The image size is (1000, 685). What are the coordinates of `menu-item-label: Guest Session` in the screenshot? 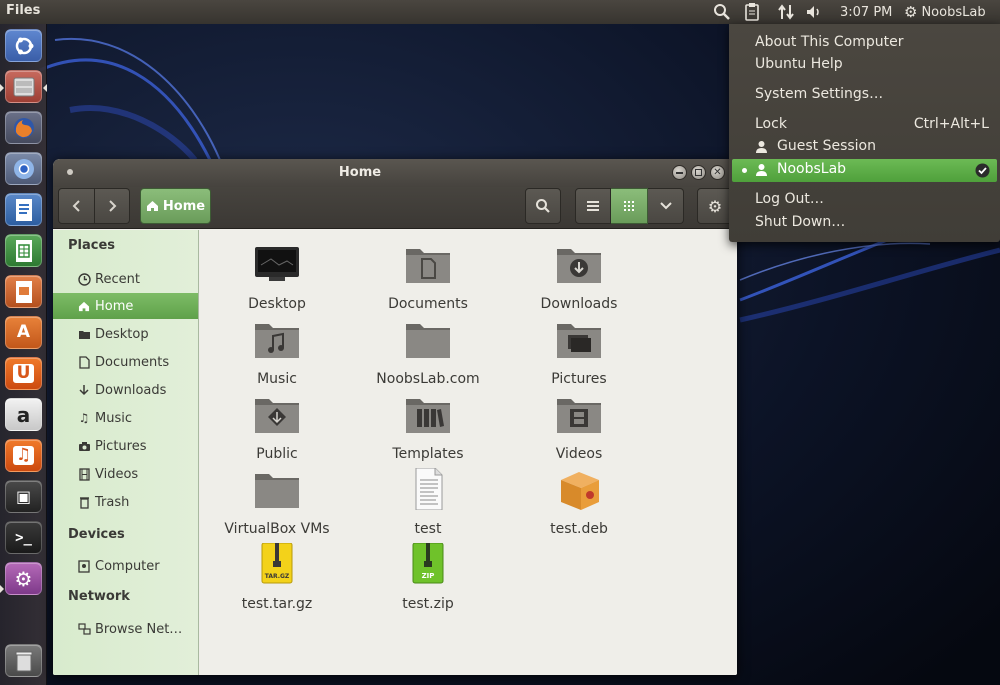 It's located at (826, 146).